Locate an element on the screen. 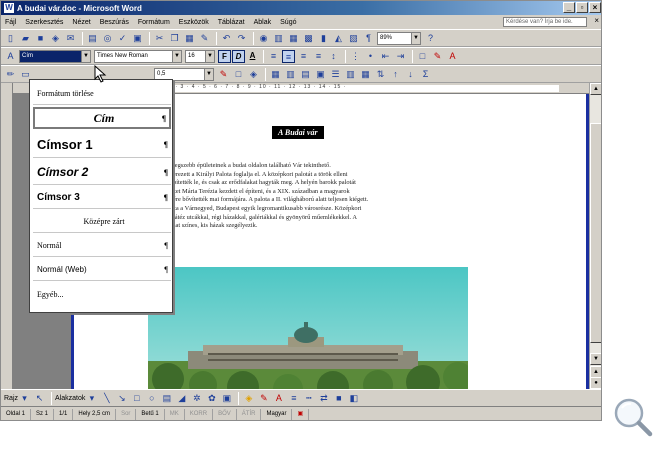  distribute-rows-icon: ☰ is located at coordinates (335, 74).